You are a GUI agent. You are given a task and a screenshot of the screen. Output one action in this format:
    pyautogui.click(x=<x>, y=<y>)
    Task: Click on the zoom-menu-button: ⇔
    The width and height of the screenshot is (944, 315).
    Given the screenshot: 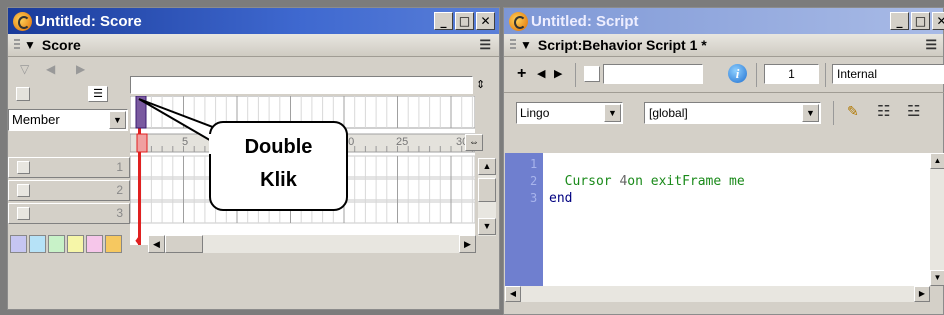 What is the action you would take?
    pyautogui.click(x=474, y=142)
    